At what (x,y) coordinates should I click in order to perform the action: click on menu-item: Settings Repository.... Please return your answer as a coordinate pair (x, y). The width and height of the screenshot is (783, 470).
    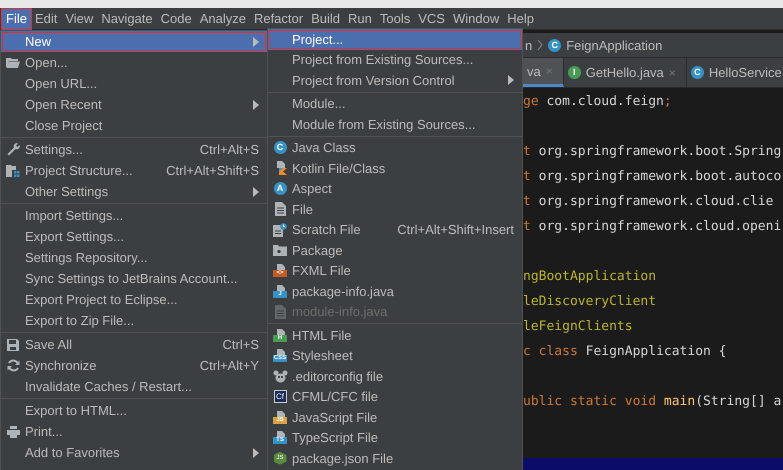
    Looking at the image, I should click on (134, 257).